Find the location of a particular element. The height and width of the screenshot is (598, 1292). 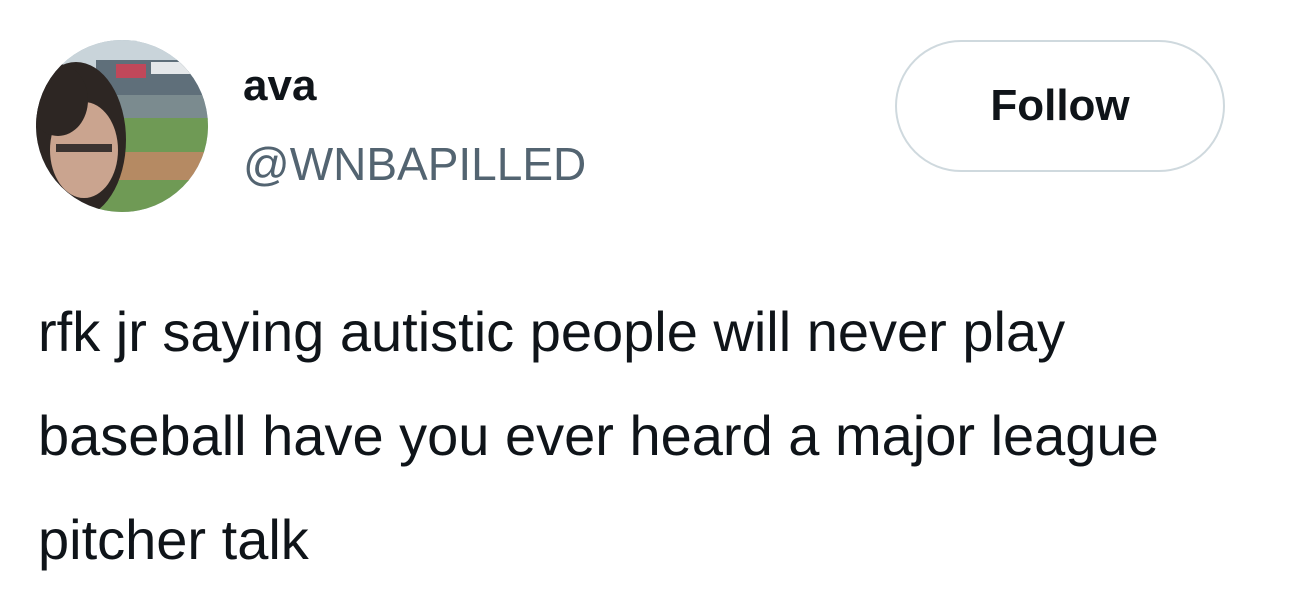

follow-button: Follow is located at coordinates (1060, 106).